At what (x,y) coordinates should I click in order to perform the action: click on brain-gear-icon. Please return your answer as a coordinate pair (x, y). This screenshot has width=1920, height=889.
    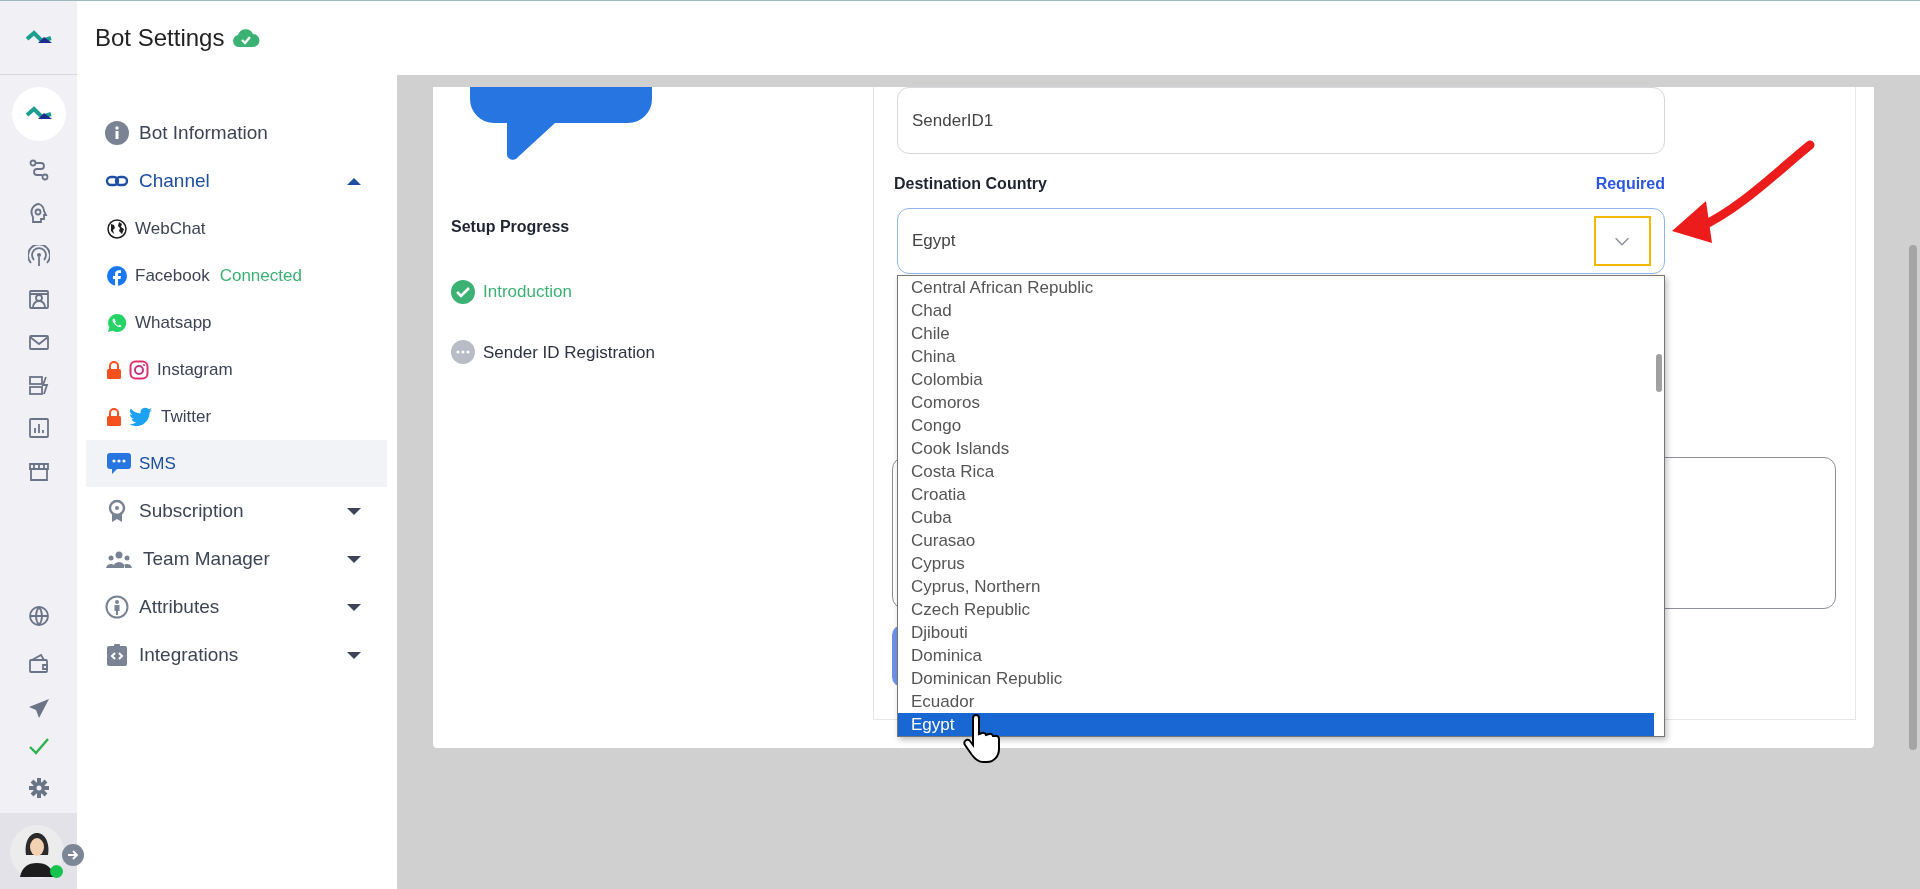
    Looking at the image, I should click on (38, 213).